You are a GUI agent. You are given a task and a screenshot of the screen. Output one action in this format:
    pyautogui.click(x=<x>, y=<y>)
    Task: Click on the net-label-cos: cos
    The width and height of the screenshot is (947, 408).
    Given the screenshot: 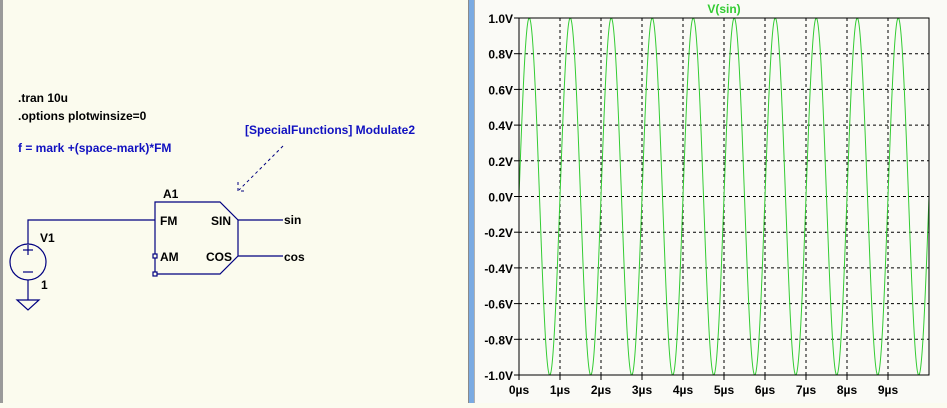 What is the action you would take?
    pyautogui.click(x=294, y=257)
    